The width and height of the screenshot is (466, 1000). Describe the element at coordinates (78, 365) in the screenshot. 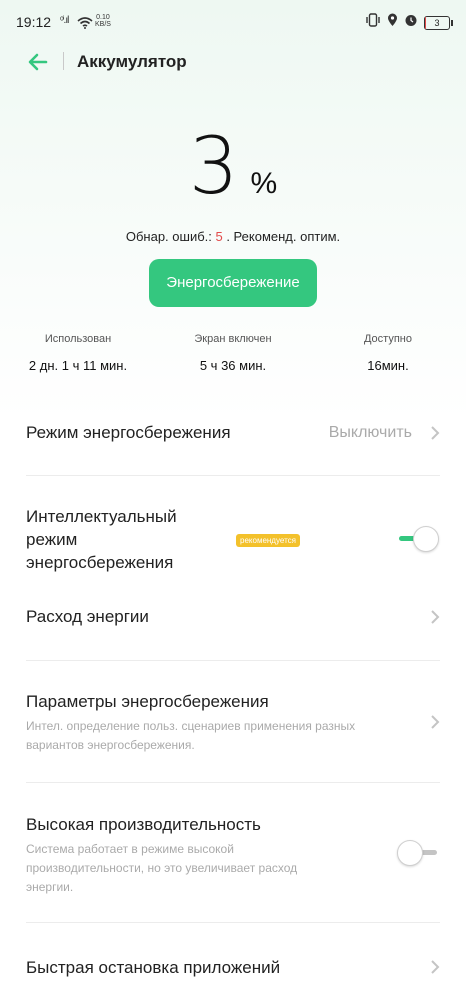

I see `stat-used-value: 2 дн. 1 ч 11 мин.` at that location.